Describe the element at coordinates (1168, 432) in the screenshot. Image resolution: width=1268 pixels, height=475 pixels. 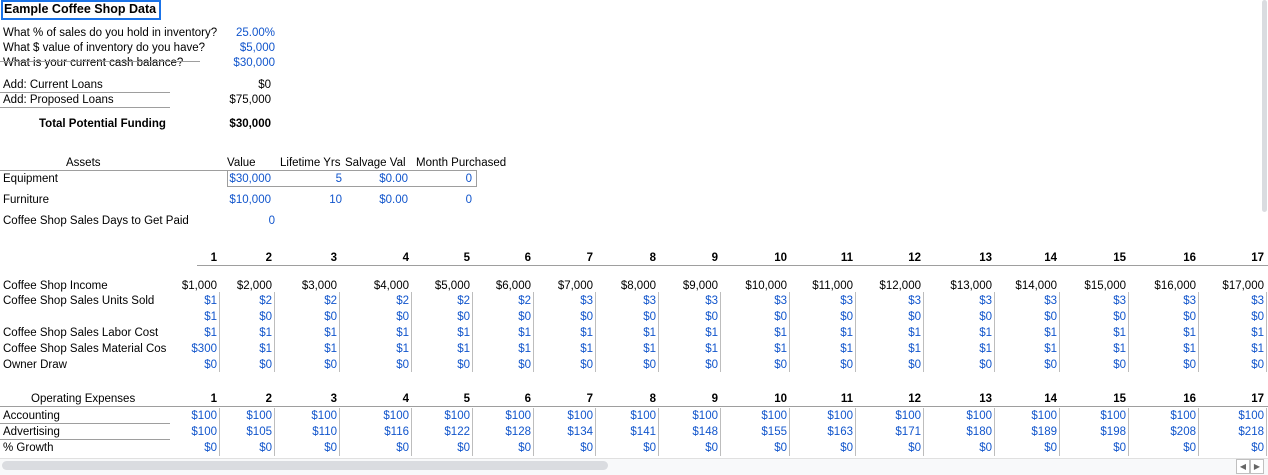
I see `opex-cell: $208` at that location.